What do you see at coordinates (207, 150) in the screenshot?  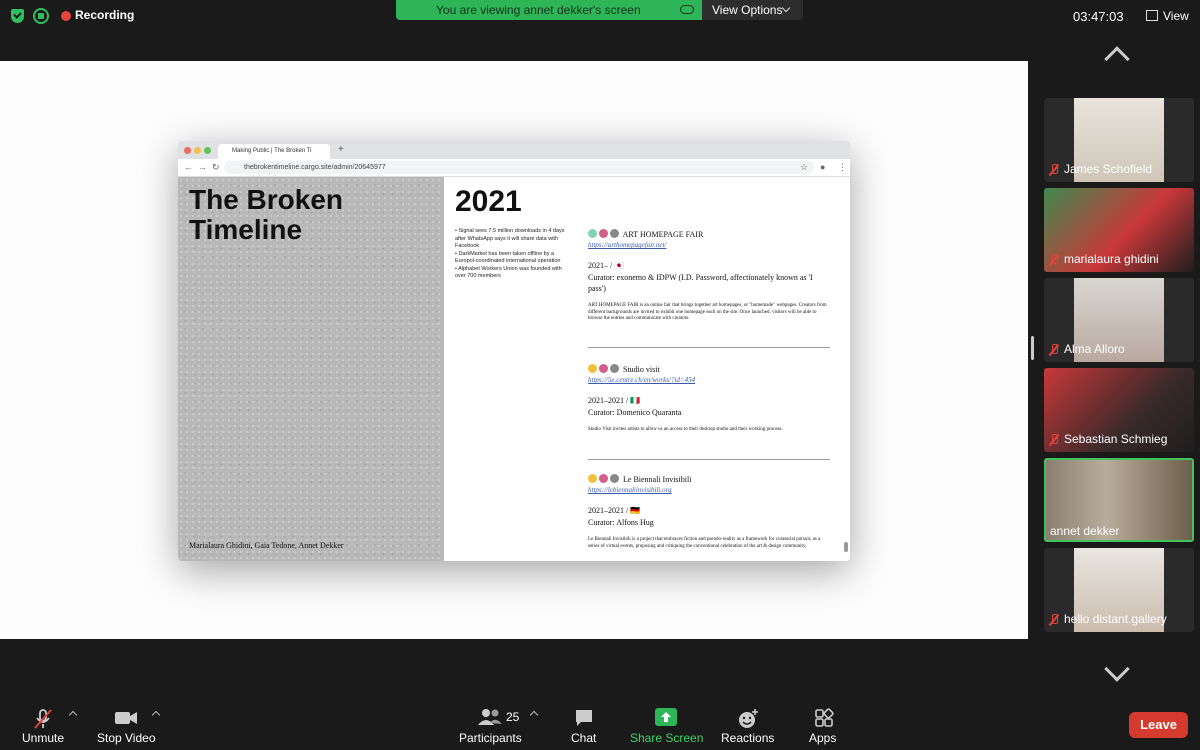 I see `maximize-window-icon` at bounding box center [207, 150].